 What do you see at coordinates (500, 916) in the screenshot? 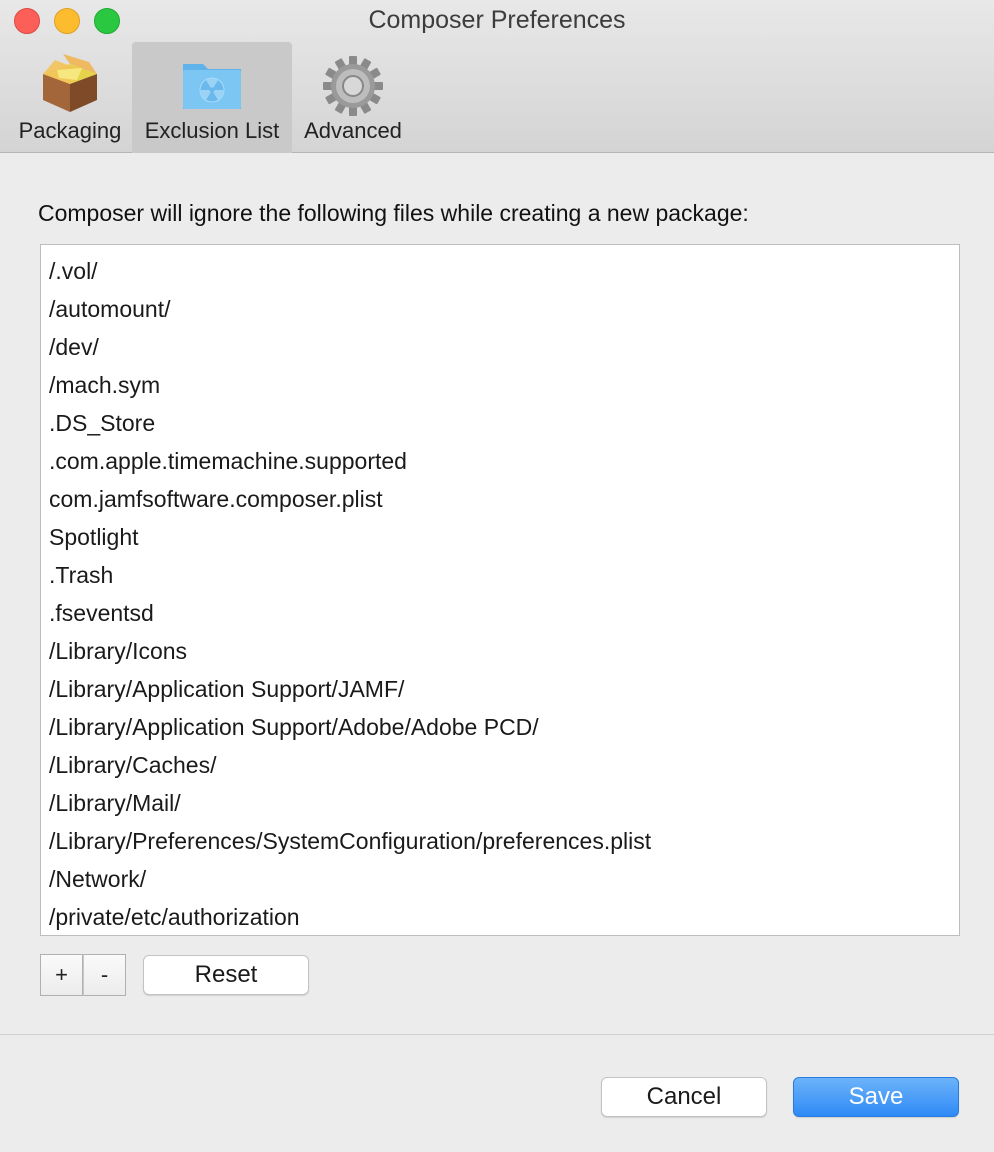
I see `list-item: /private/etc/authorization` at bounding box center [500, 916].